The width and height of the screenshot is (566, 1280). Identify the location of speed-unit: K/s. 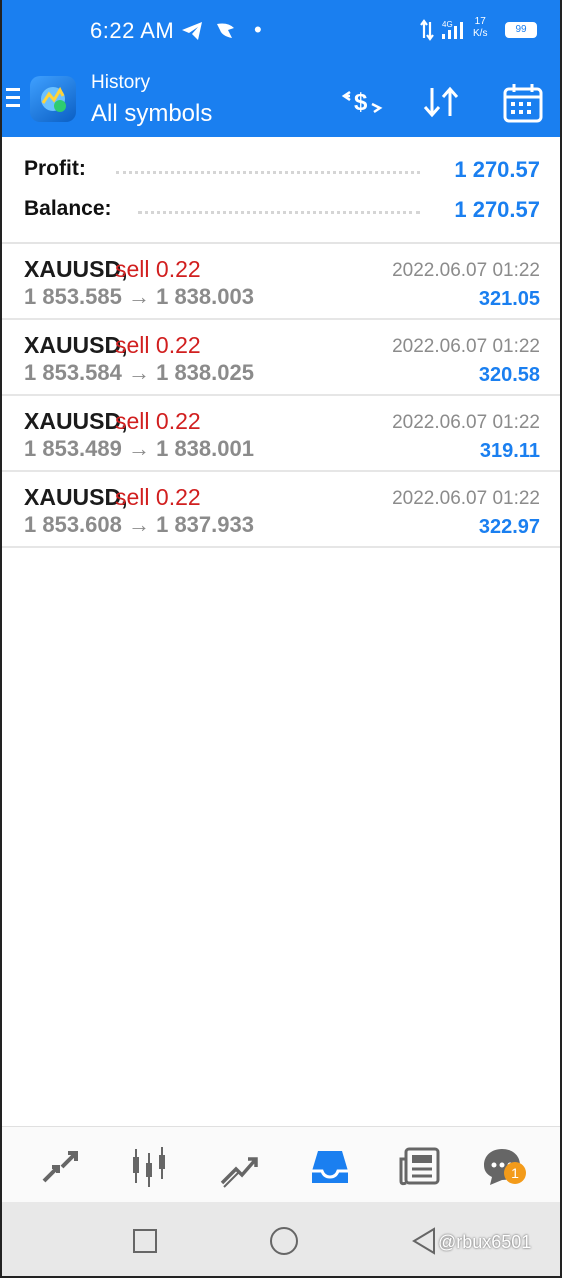
(480, 33).